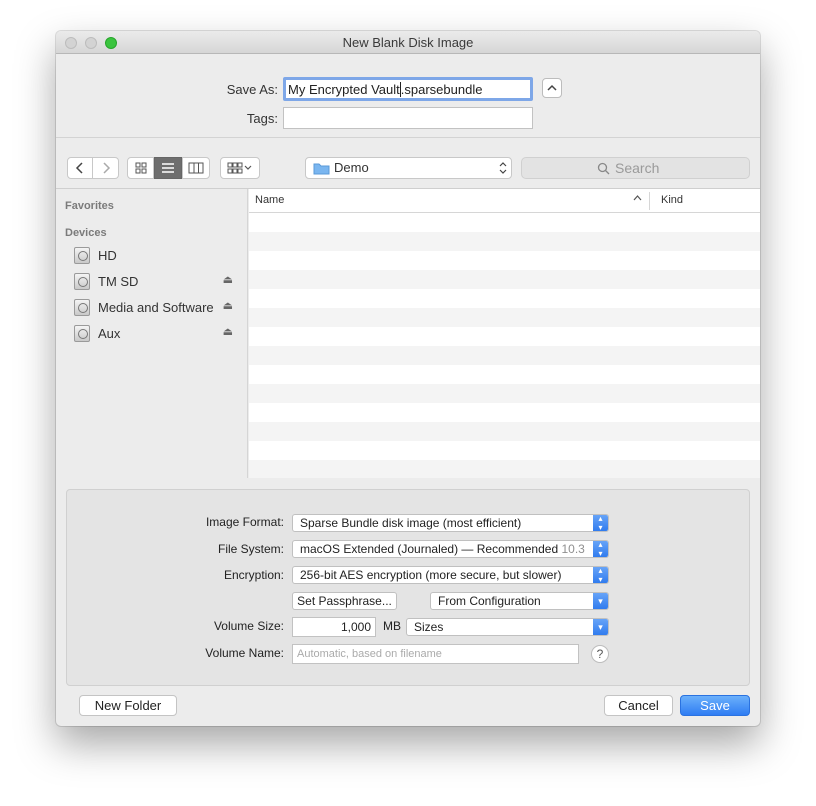 The width and height of the screenshot is (816, 806). I want to click on volume-name-label: Volume Name:, so click(244, 653).